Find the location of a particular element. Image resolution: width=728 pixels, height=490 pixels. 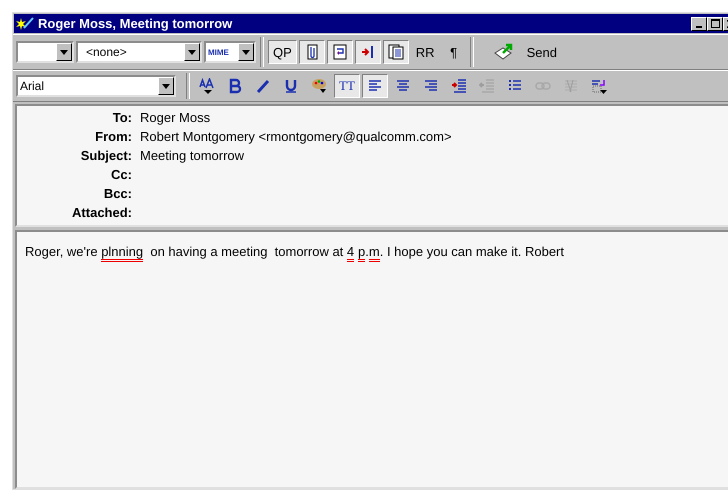

field-label: From: is located at coordinates (113, 137).